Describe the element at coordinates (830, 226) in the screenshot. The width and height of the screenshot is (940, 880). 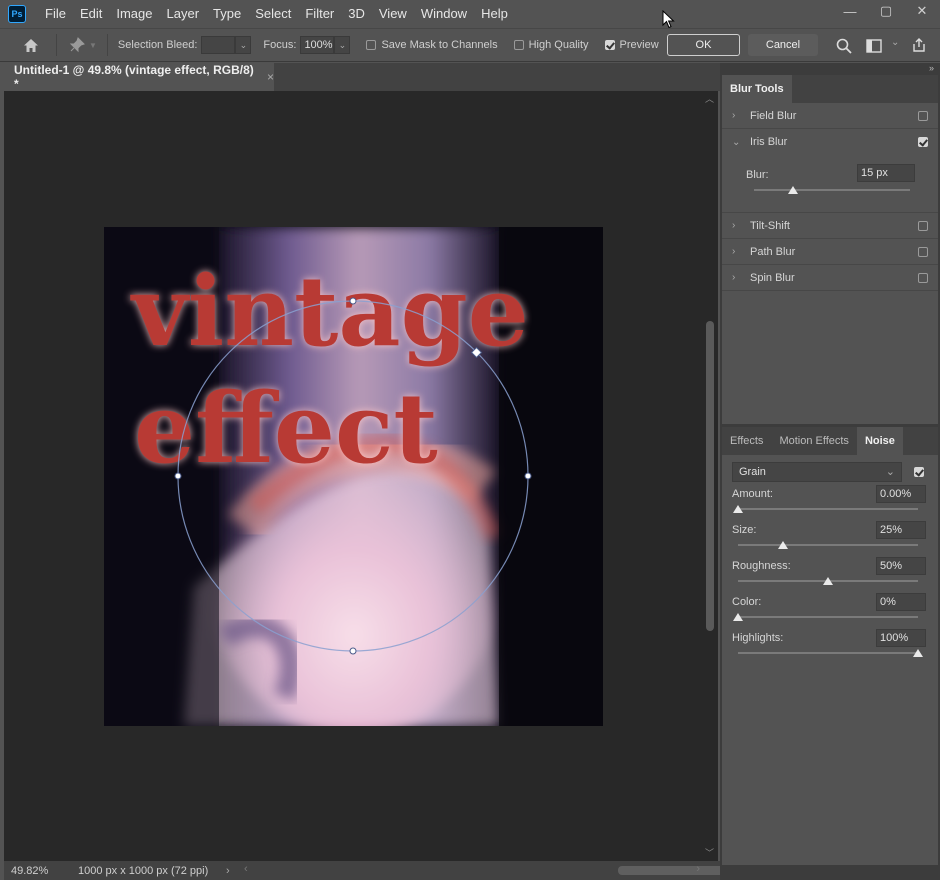
I see `tilt-shift-row: › Tilt-Shift` at that location.